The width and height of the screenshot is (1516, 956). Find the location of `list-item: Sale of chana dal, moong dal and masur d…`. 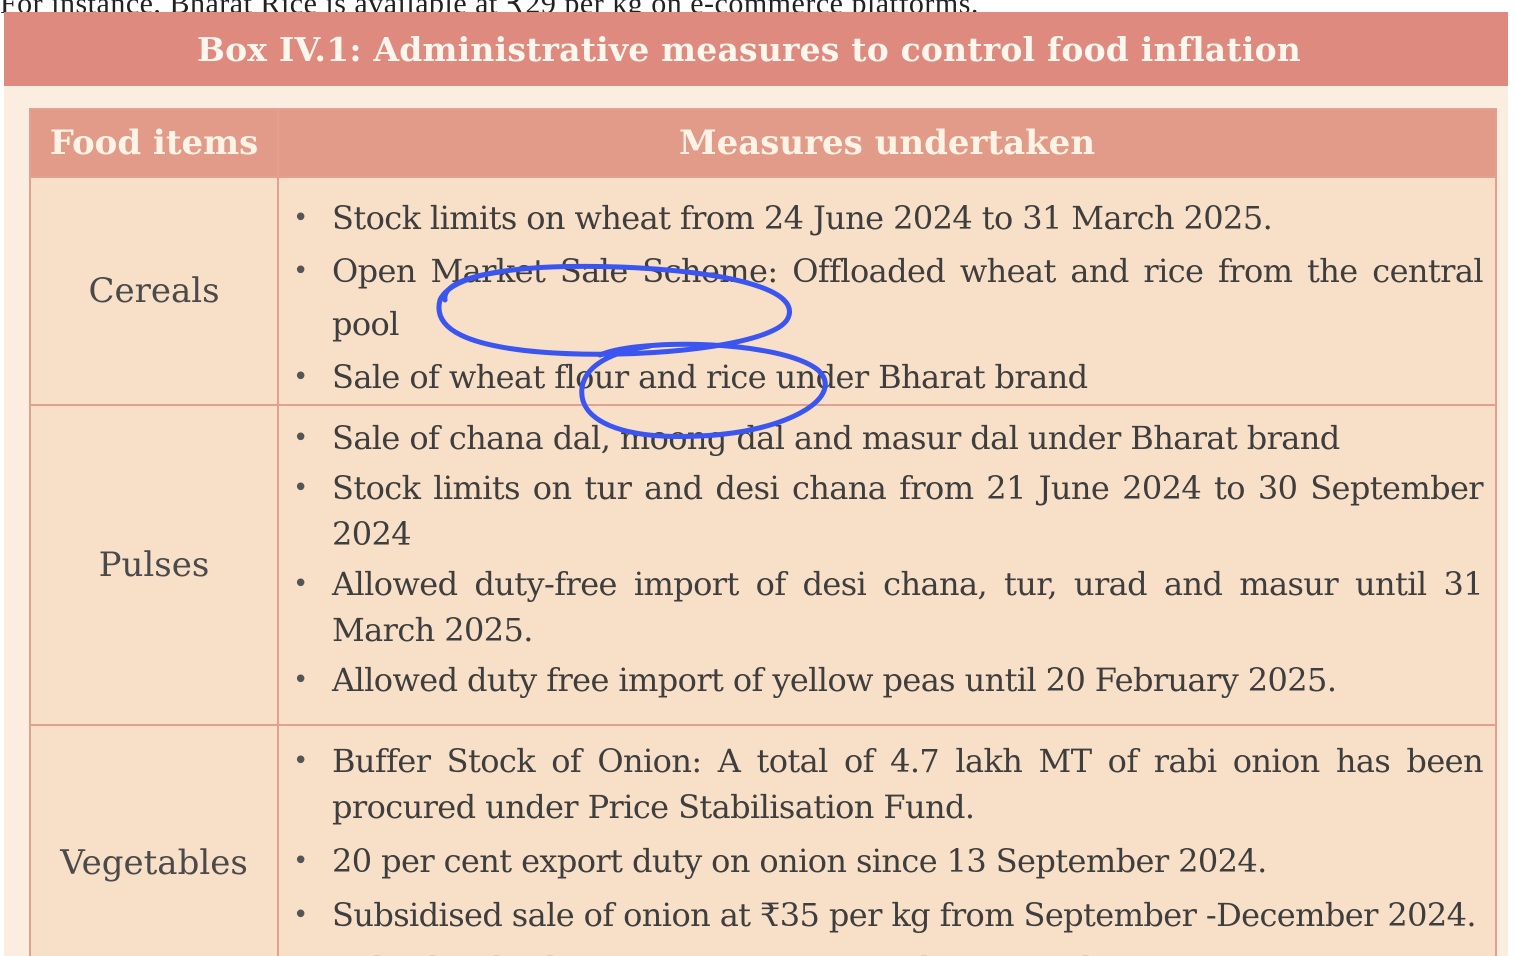

list-item: Sale of chana dal, moong dal and masur d… is located at coordinates (887, 438).